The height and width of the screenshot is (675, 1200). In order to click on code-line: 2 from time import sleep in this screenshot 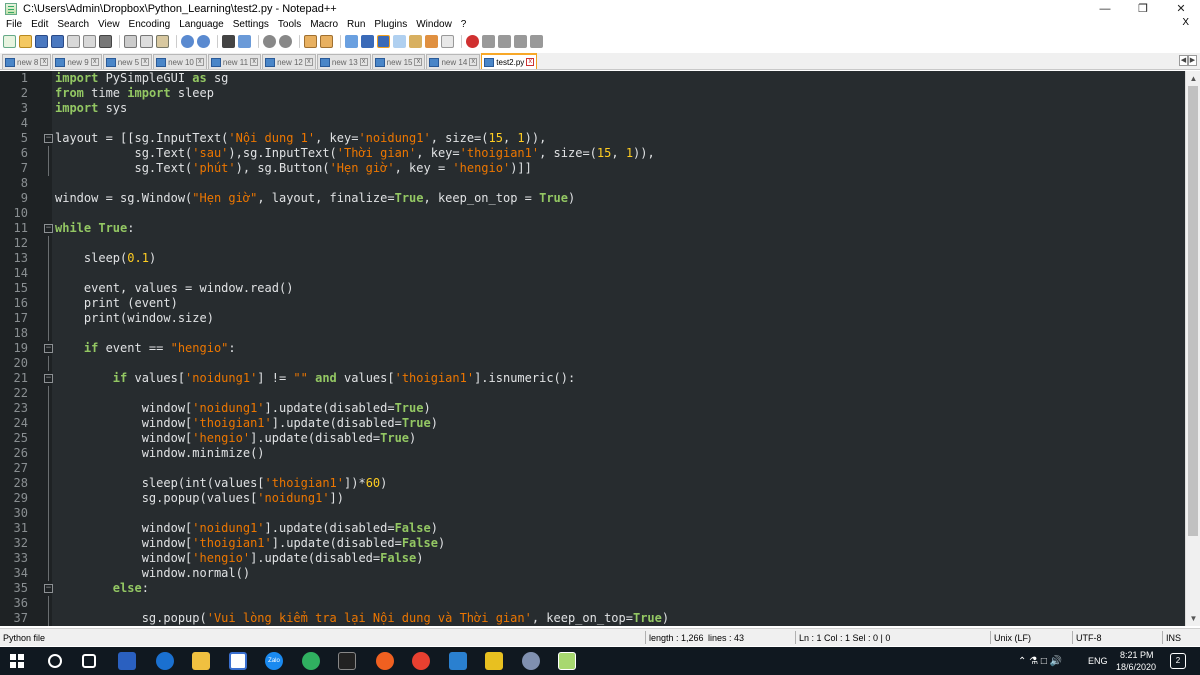, I will do `click(592, 93)`.